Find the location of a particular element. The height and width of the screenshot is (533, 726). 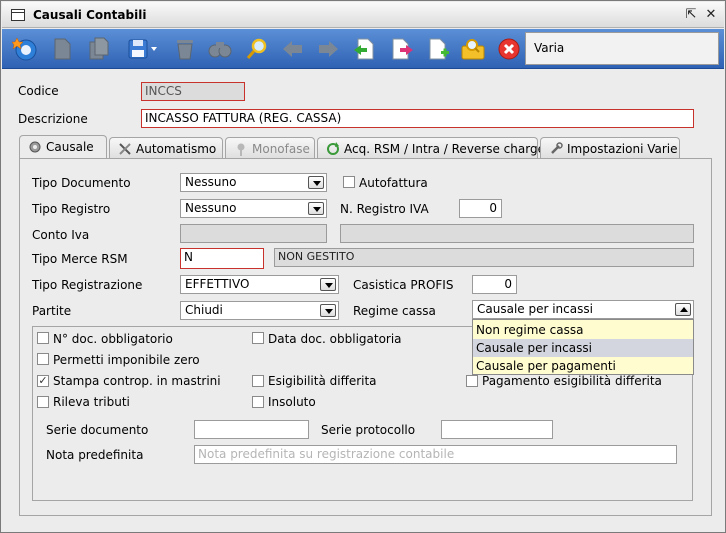

partite-select: Chiudi is located at coordinates (259, 310).